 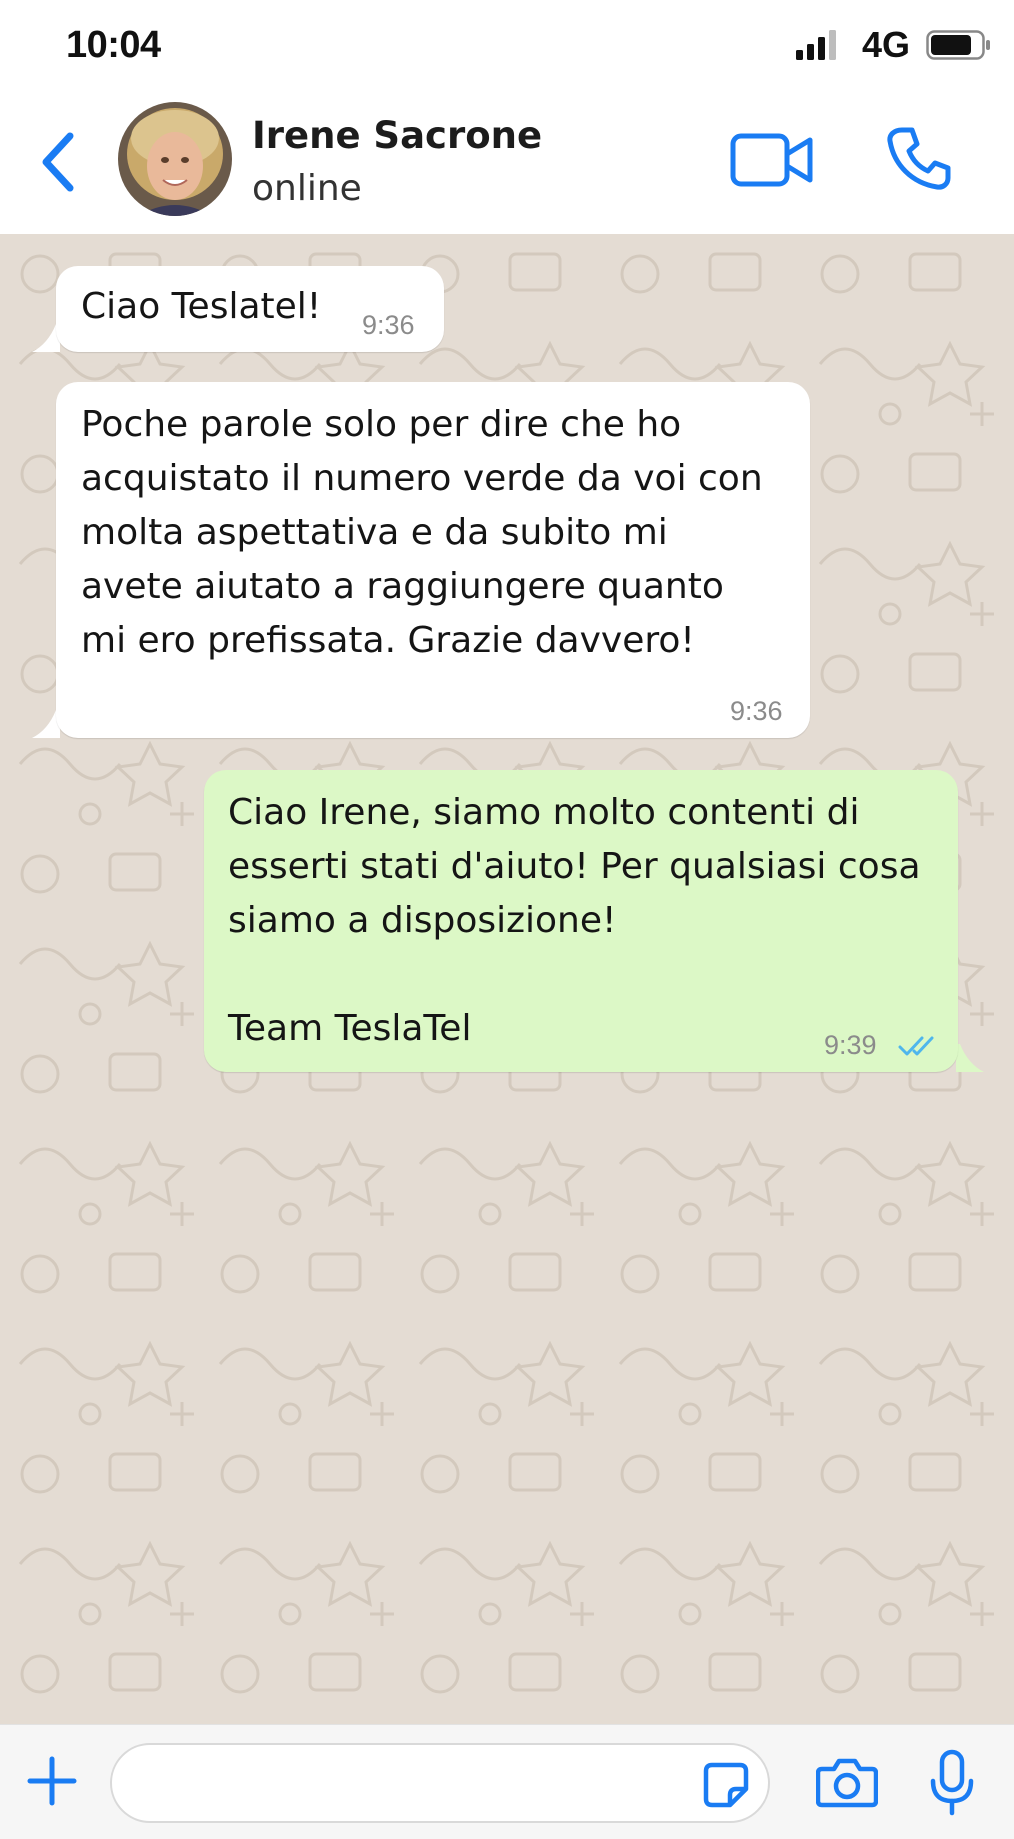 I want to click on message-text: Ciao Teslatel!, so click(x=201, y=306).